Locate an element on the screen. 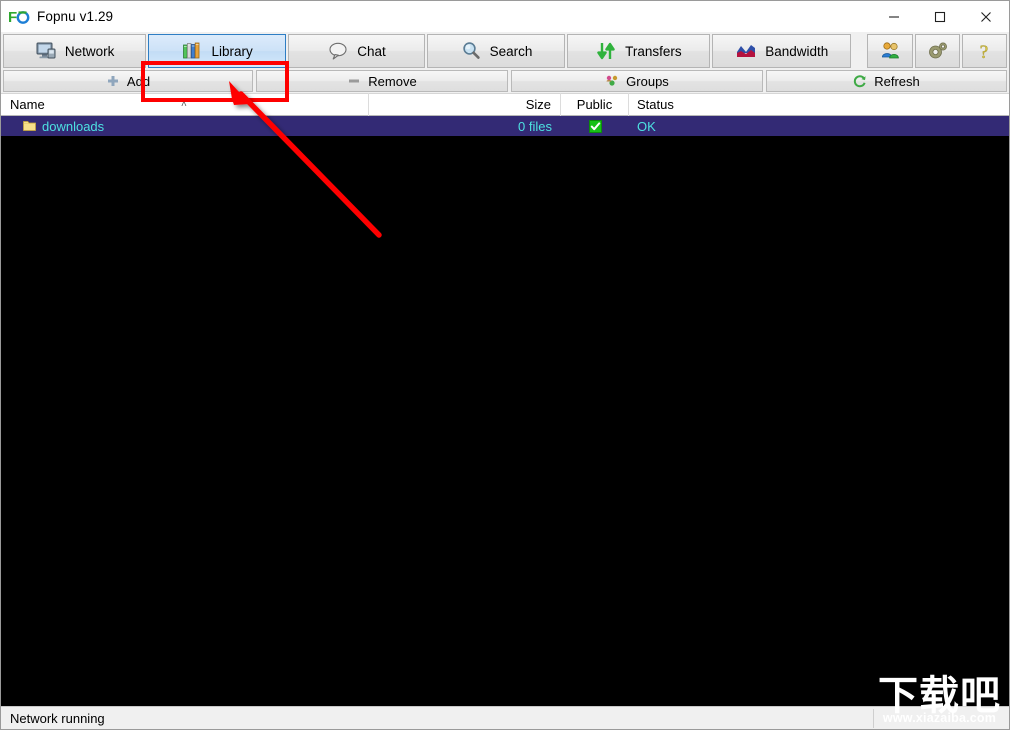 The width and height of the screenshot is (1010, 730). question-icon: ? is located at coordinates (984, 52).